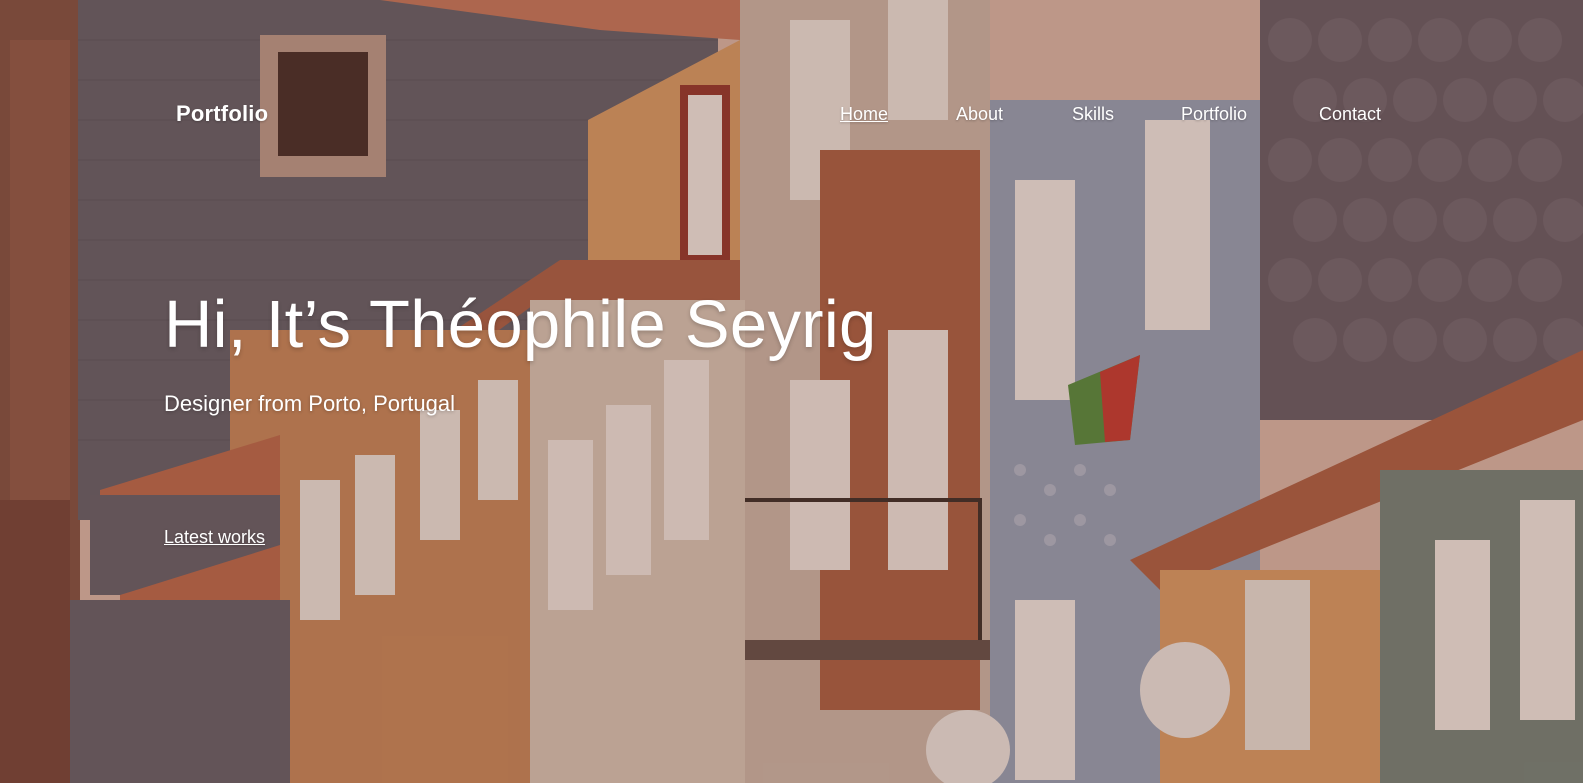  What do you see at coordinates (979, 114) in the screenshot?
I see `nav-item-about: About` at bounding box center [979, 114].